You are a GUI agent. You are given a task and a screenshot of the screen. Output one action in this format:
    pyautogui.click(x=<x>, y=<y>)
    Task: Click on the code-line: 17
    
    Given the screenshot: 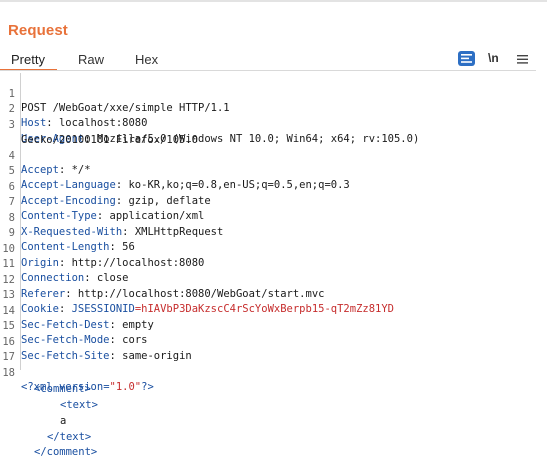 What is the action you would take?
    pyautogui.click(x=268, y=349)
    